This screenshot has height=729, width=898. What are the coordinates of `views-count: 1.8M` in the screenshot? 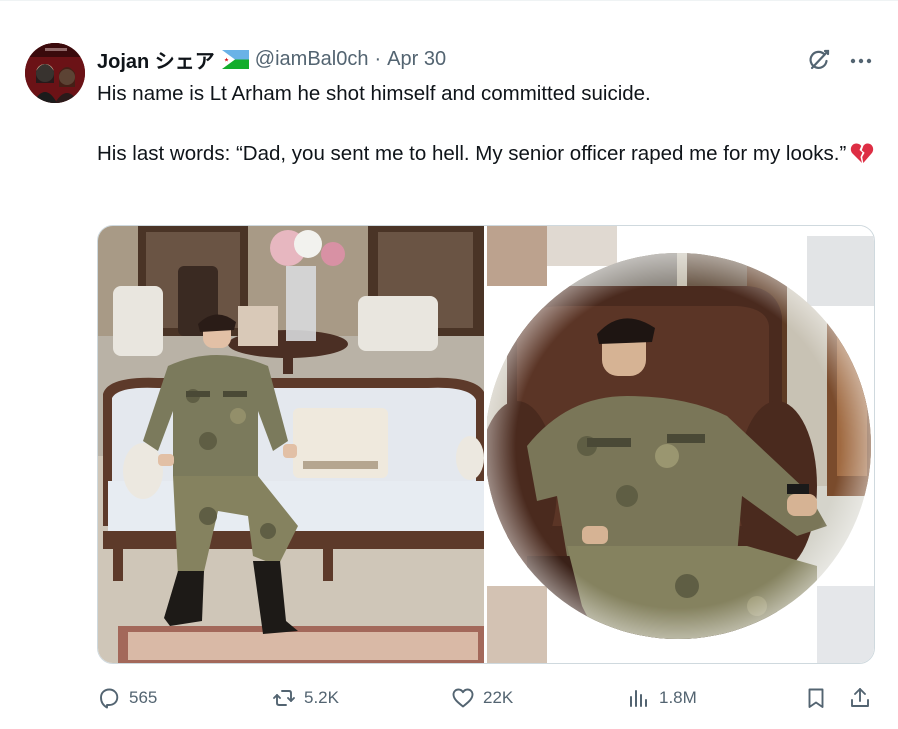 It's located at (678, 697).